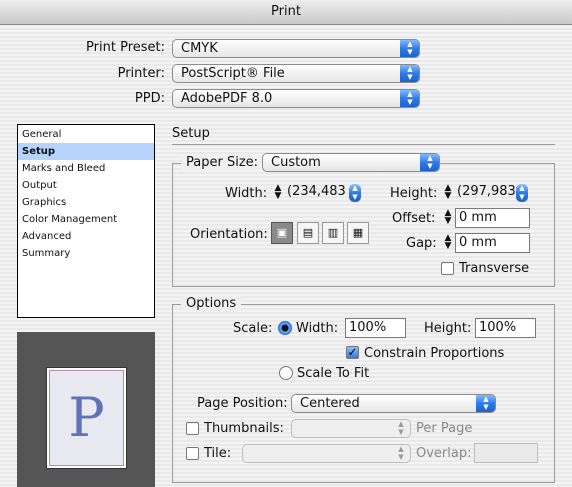 This screenshot has height=487, width=572. What do you see at coordinates (149, 98) in the screenshot?
I see `ppd-label: PPD:` at bounding box center [149, 98].